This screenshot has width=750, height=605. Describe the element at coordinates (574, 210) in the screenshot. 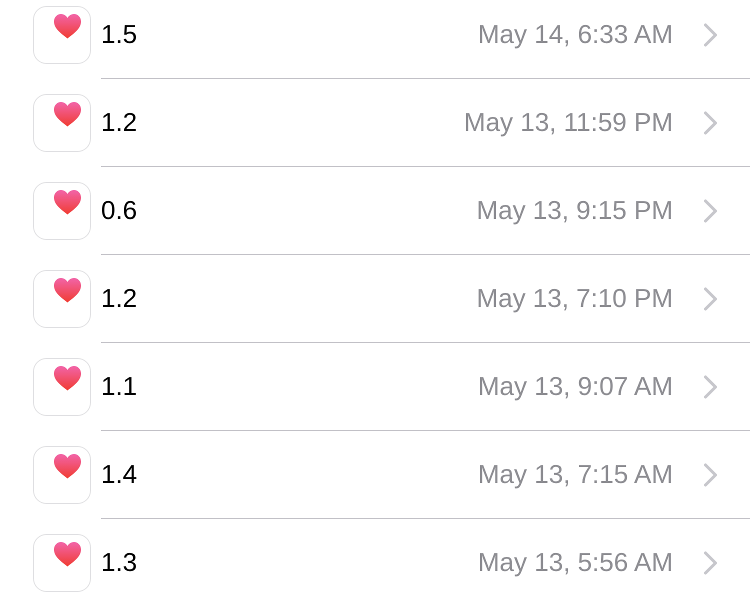

I see `timestamp-text: May 13, 9:15 PM` at that location.